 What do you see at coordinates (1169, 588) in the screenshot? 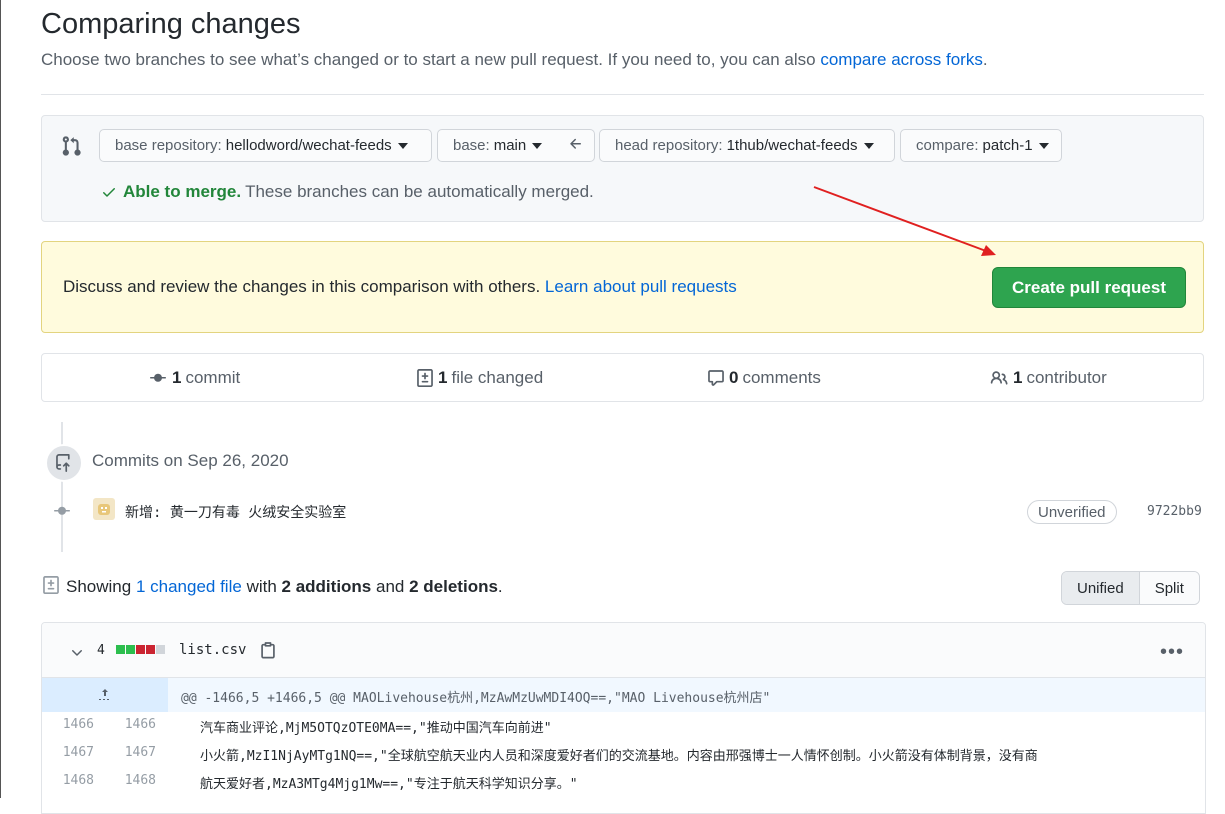
I see `split-view-button: Split` at bounding box center [1169, 588].